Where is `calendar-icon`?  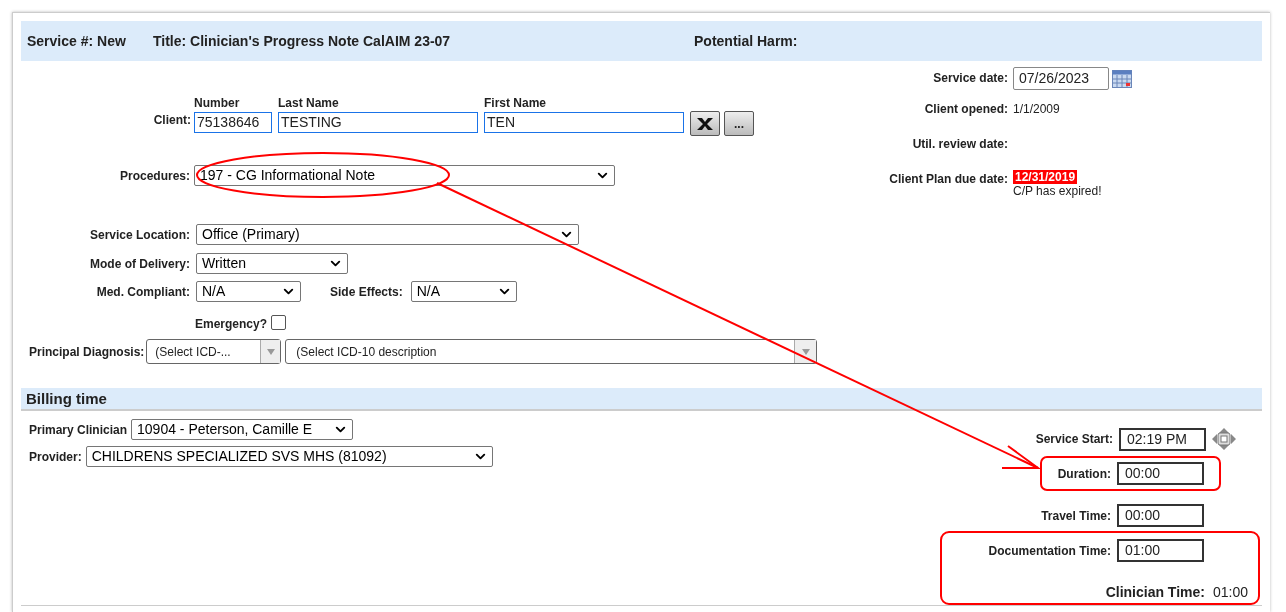
calendar-icon is located at coordinates (1122, 78).